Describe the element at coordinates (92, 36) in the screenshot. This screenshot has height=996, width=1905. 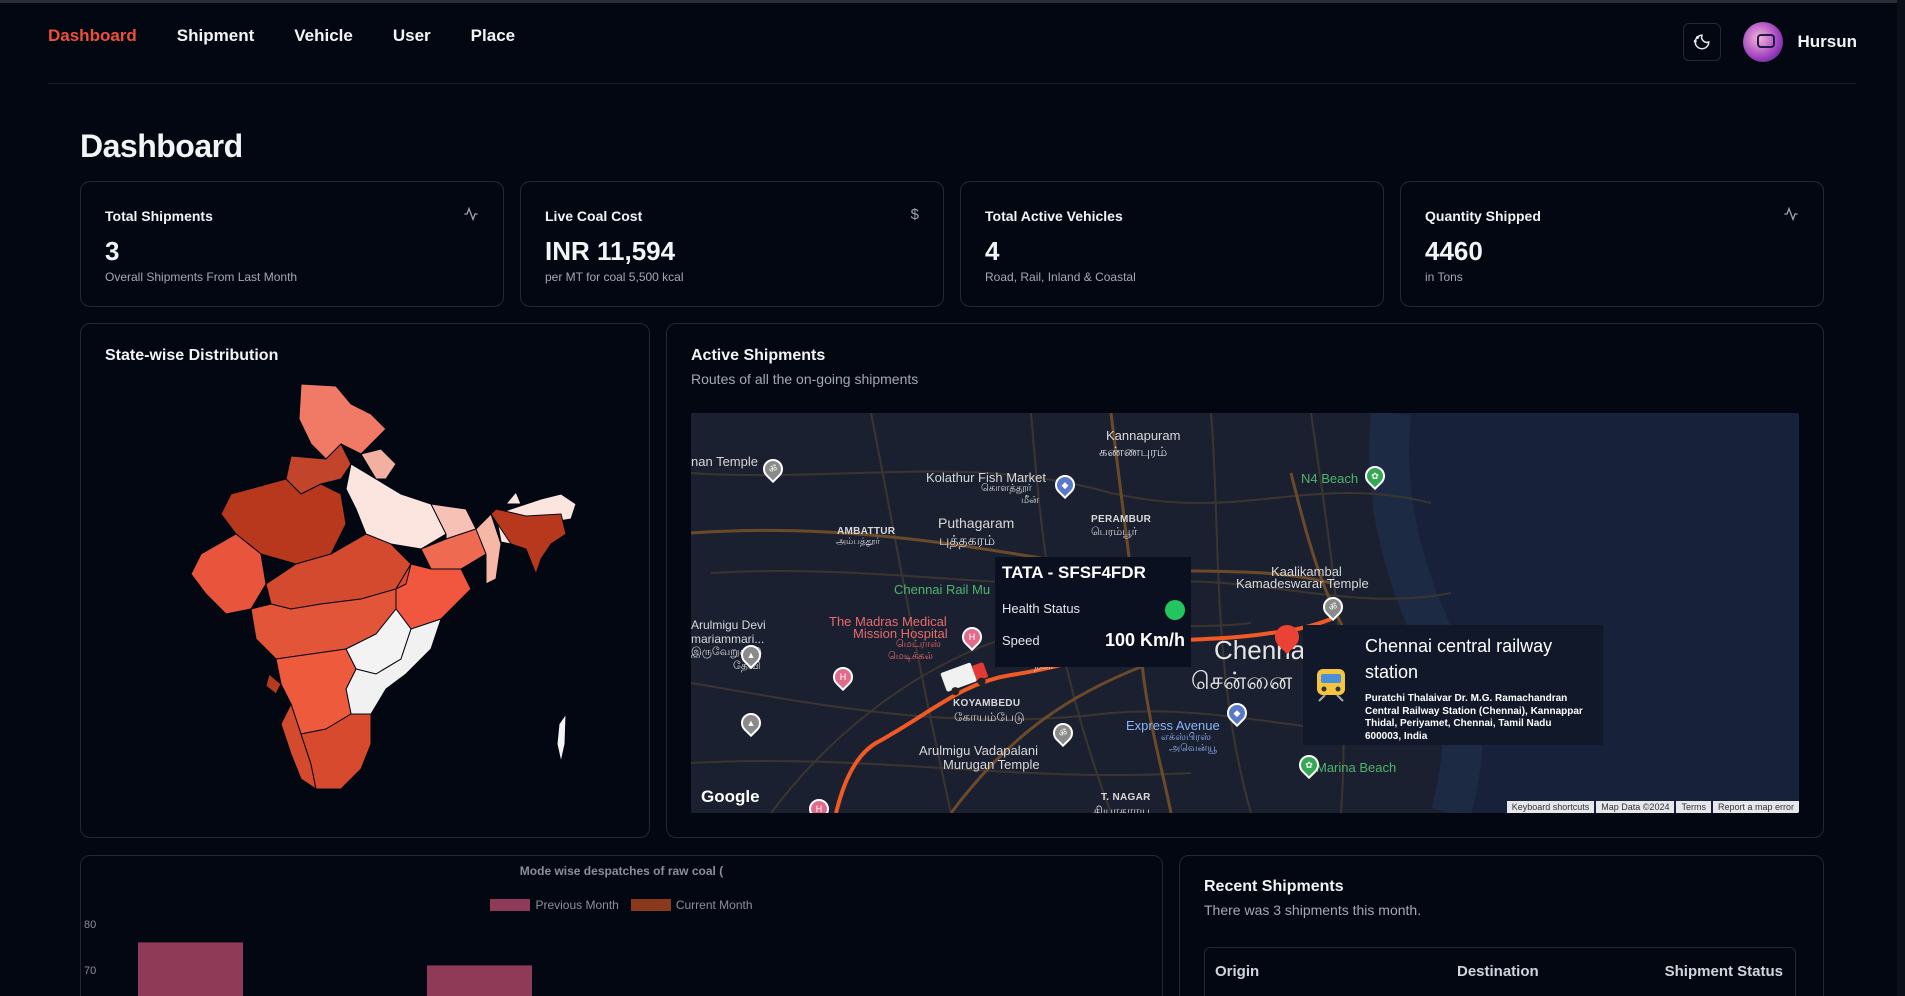
I see `nav-dashboard: Dashboard` at that location.